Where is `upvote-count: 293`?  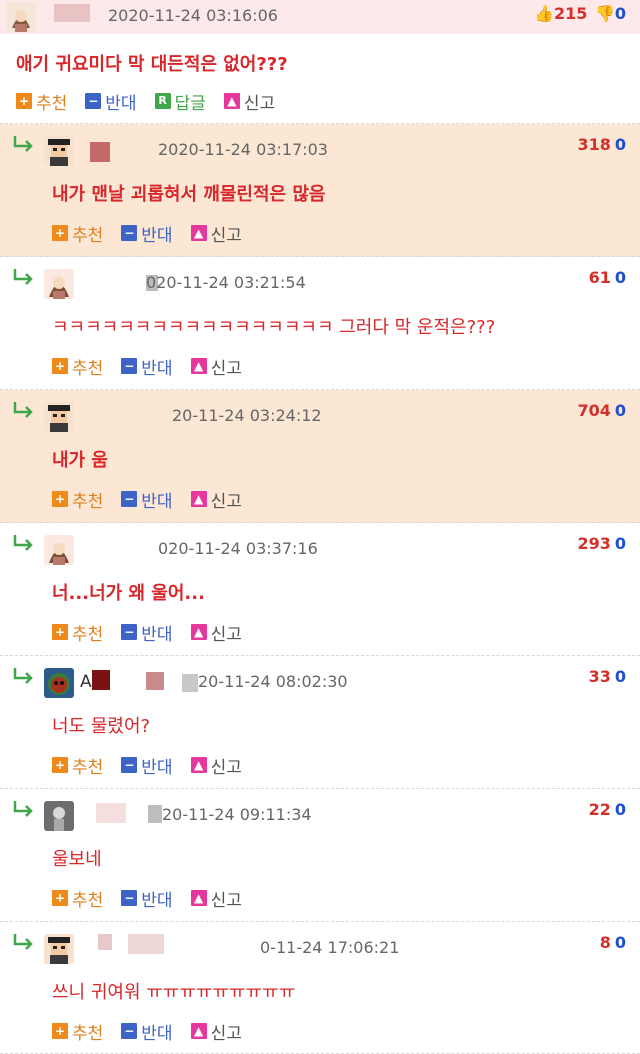
upvote-count: 293 is located at coordinates (594, 543).